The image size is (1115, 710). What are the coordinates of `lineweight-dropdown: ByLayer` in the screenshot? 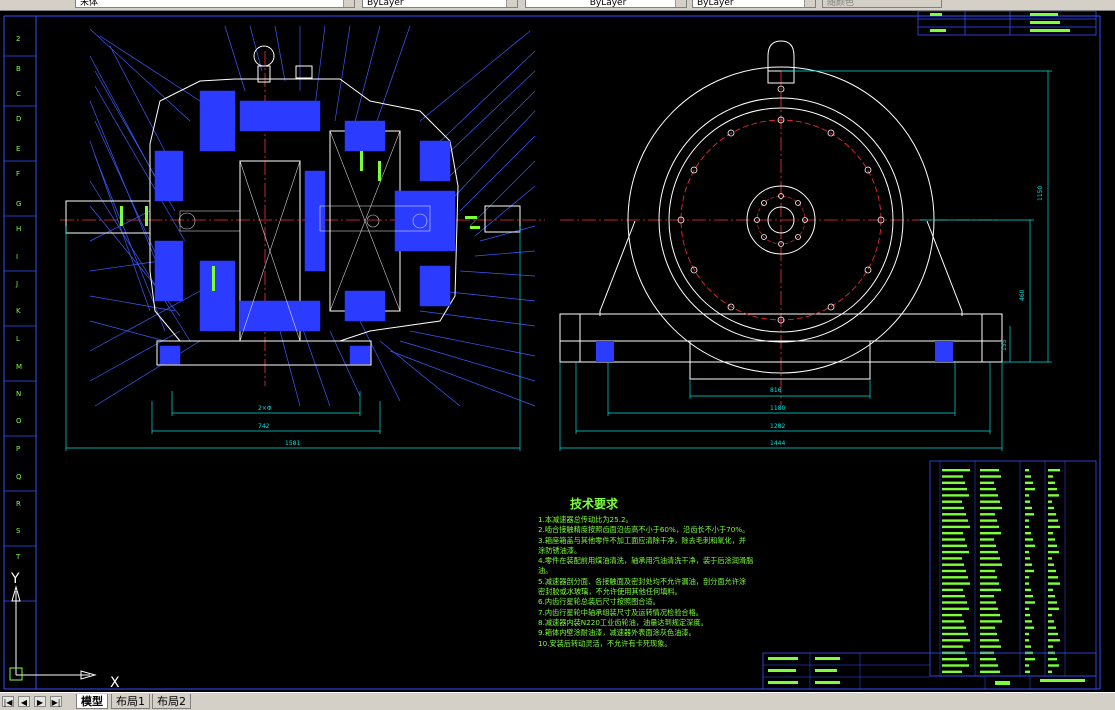 It's located at (754, 4).